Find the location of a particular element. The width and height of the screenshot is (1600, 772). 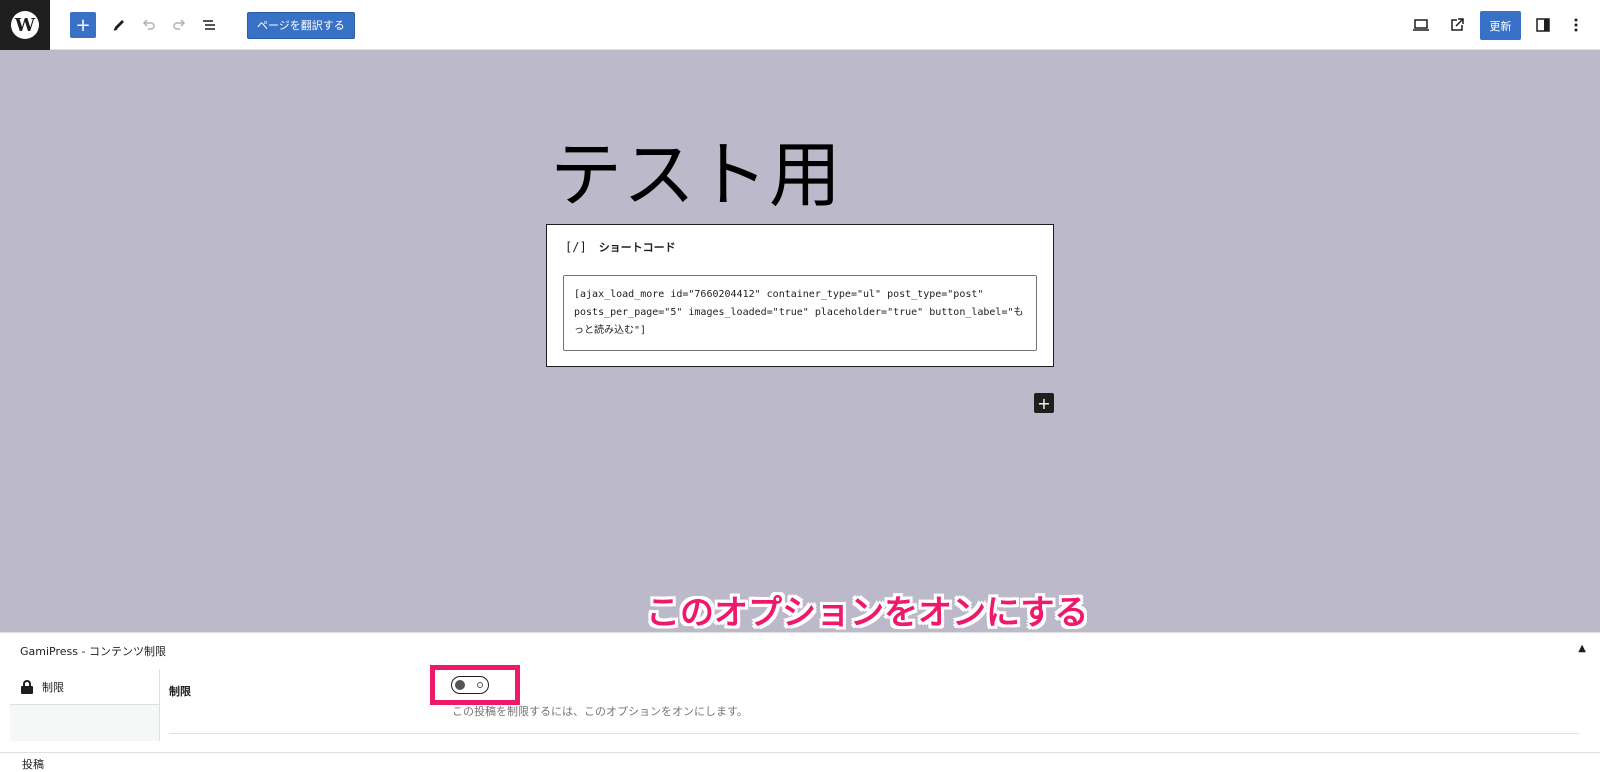

redo-icon is located at coordinates (179, 24).